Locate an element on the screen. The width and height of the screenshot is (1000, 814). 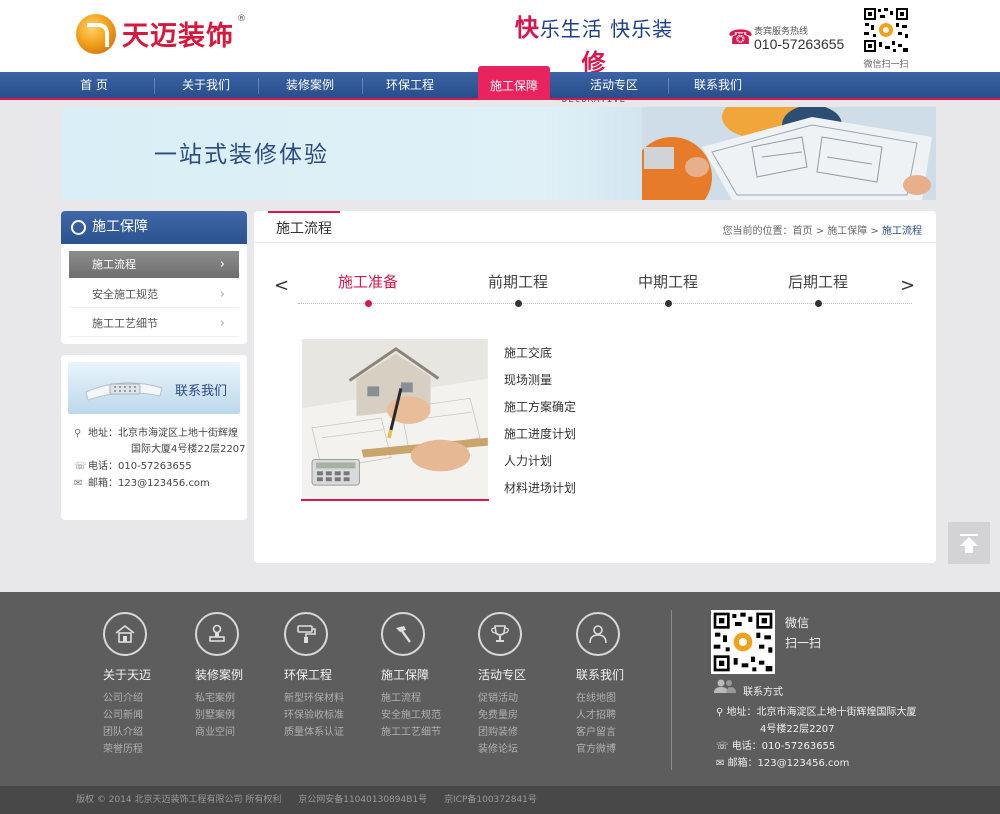
footer-link: 团队介绍 is located at coordinates (123, 730).